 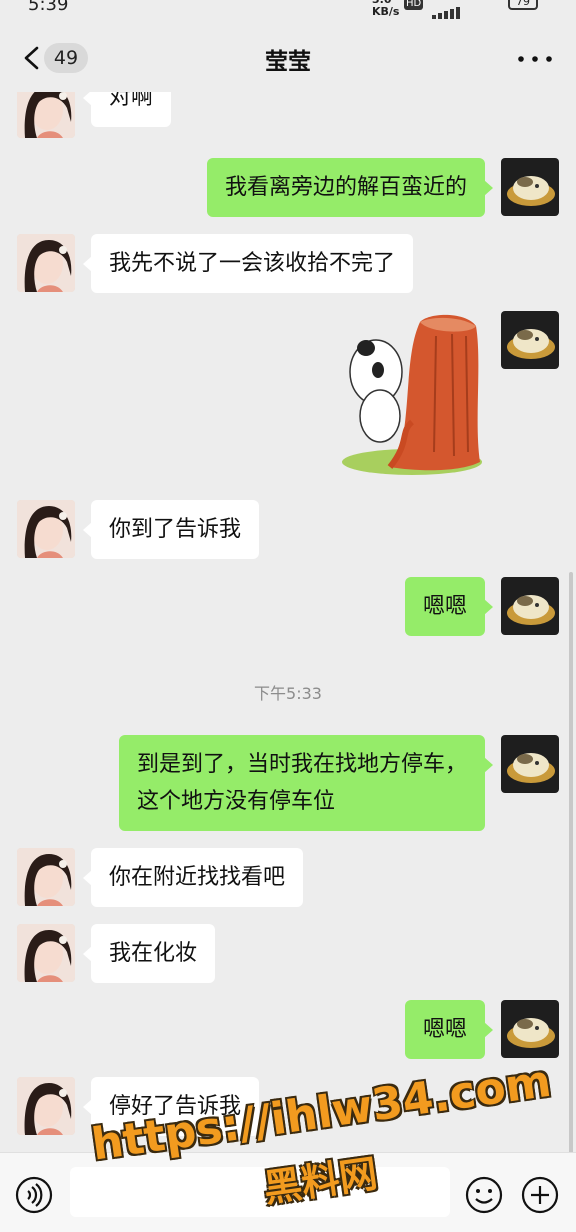 What do you see at coordinates (484, 1195) in the screenshot?
I see `emoji-icon` at bounding box center [484, 1195].